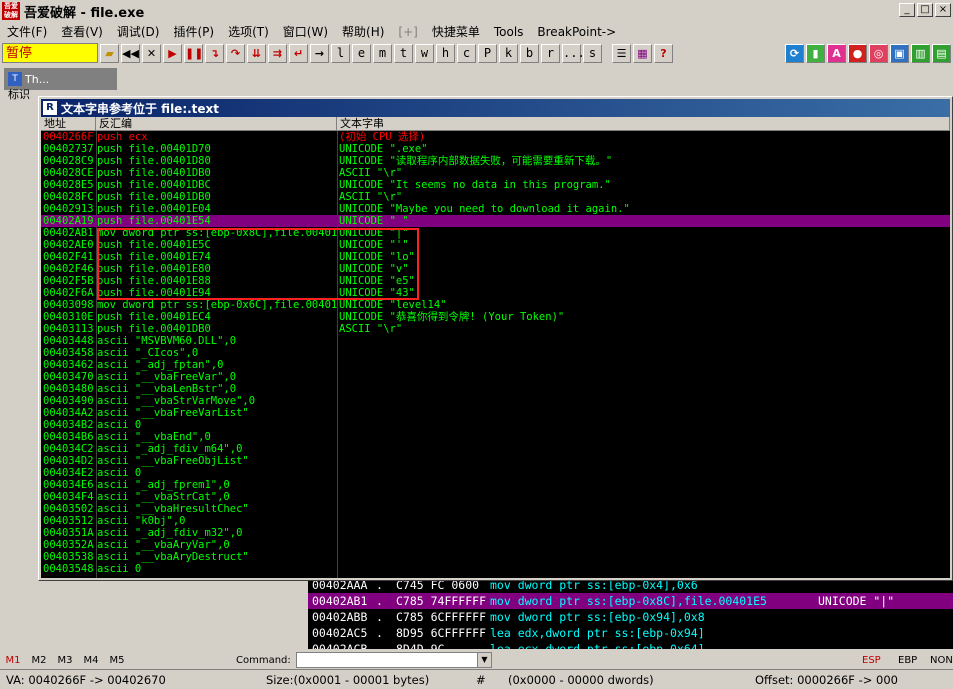  I want to click on maximize-button: □, so click(925, 10).